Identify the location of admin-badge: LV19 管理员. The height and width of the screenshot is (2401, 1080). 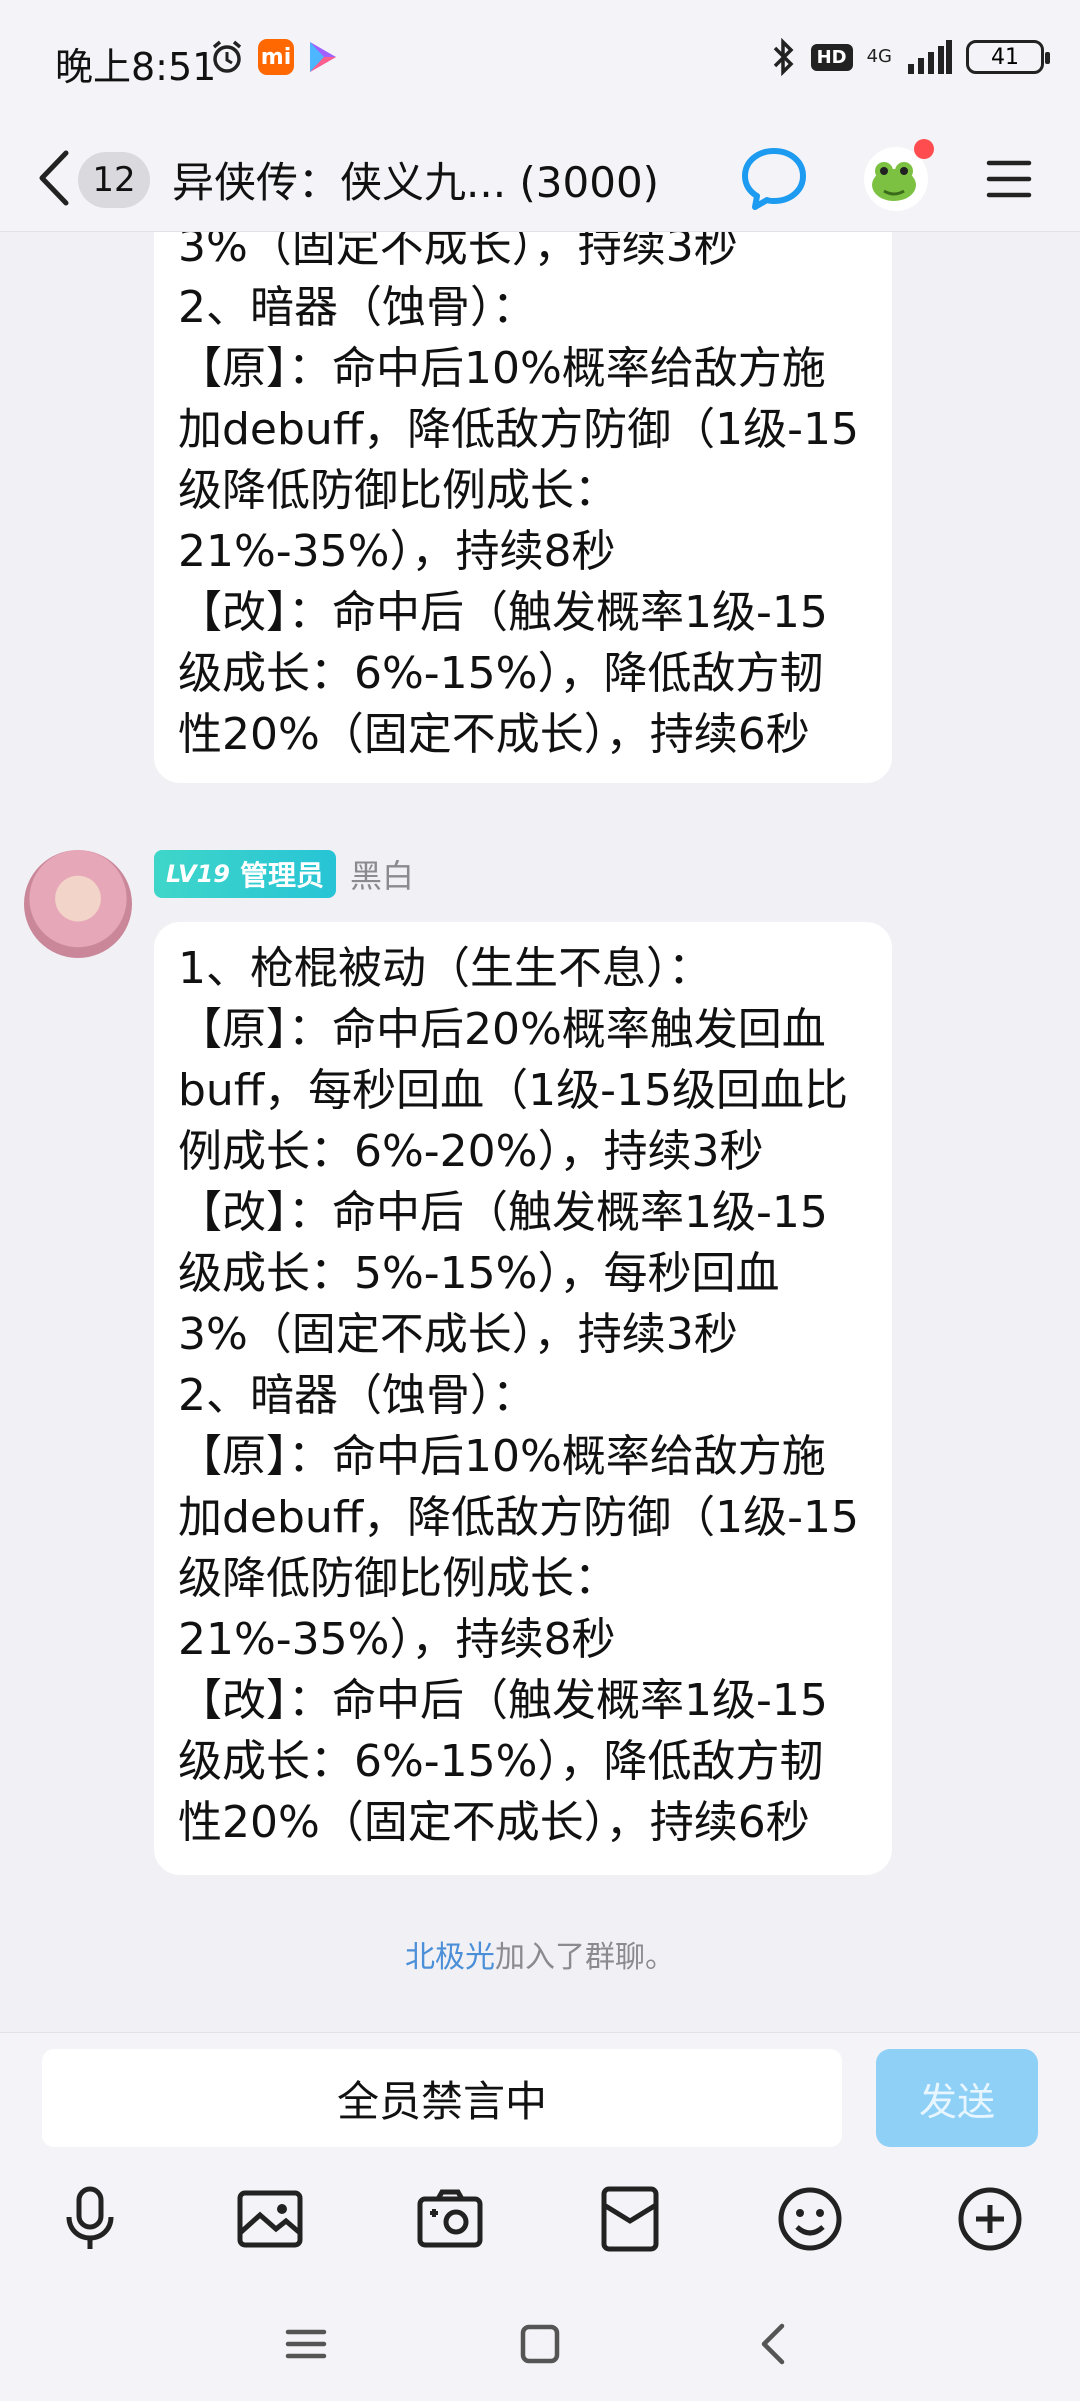
(245, 874).